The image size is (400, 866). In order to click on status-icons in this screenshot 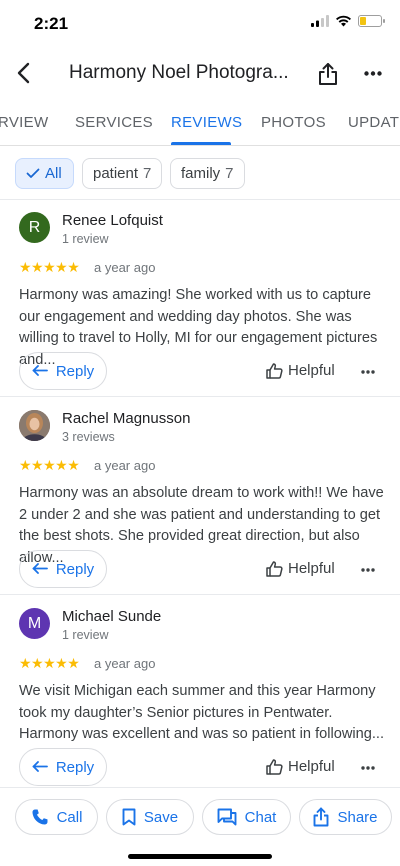, I will do `click(348, 21)`.